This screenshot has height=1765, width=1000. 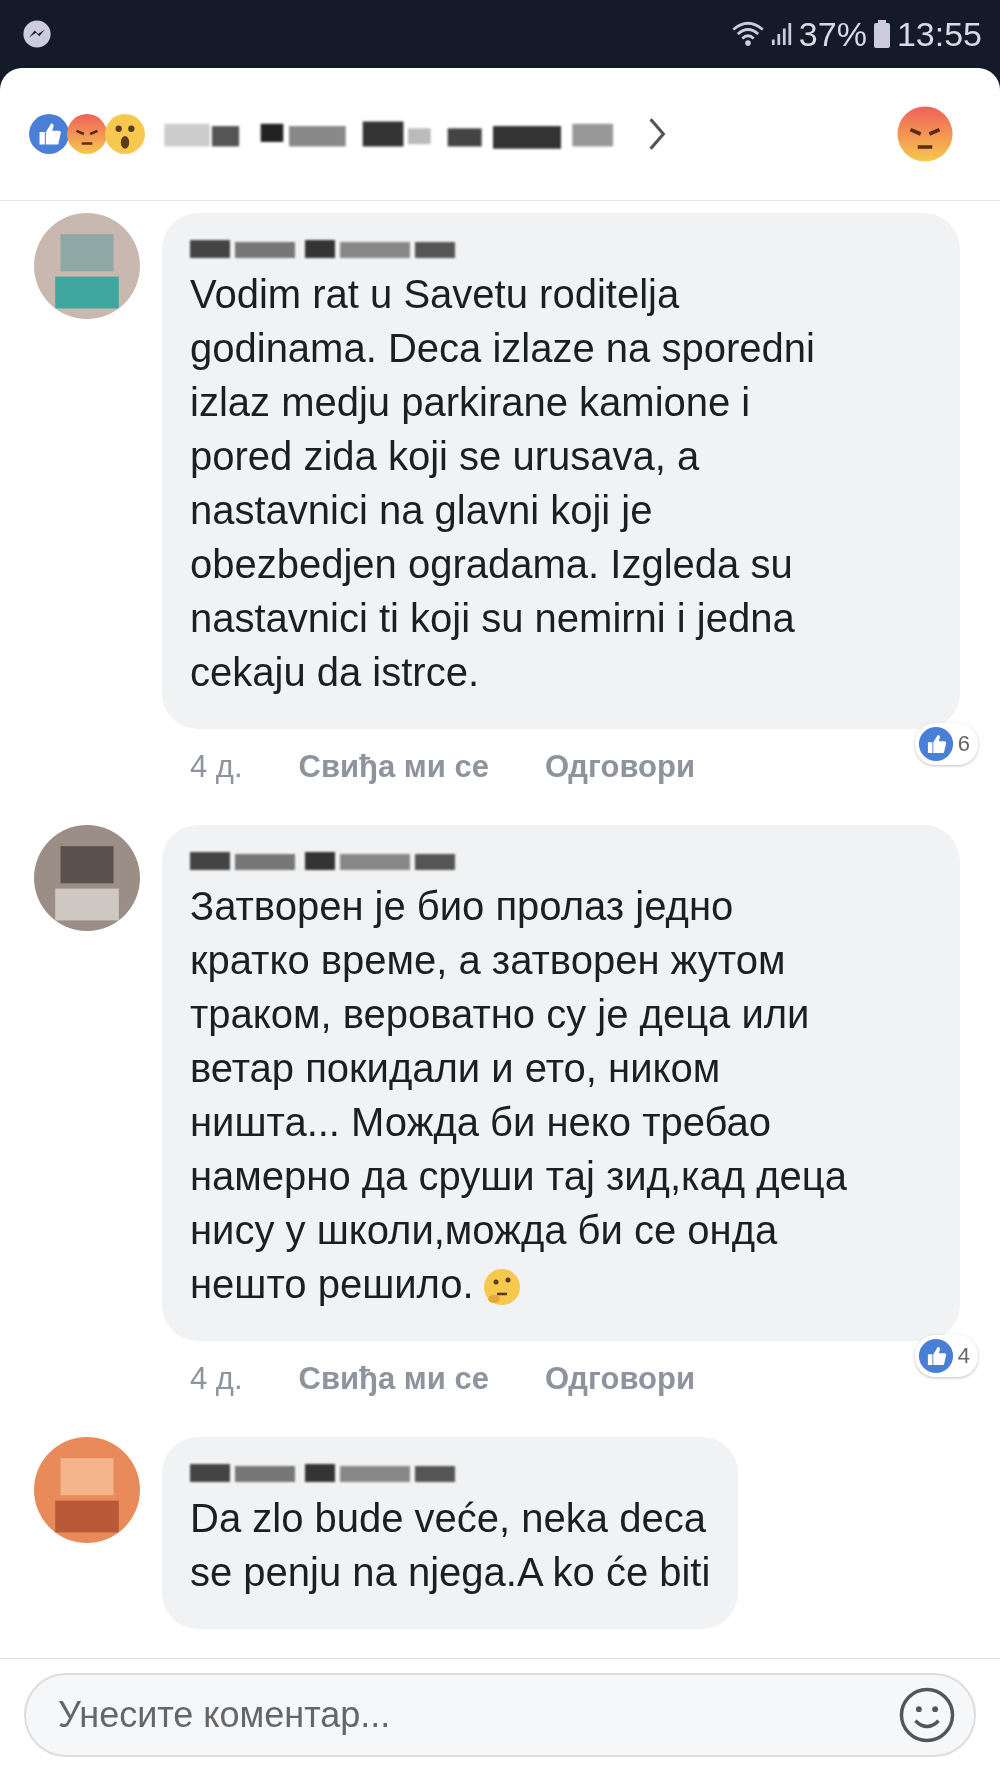 What do you see at coordinates (963, 744) in the screenshot?
I see `like-count: 6` at bounding box center [963, 744].